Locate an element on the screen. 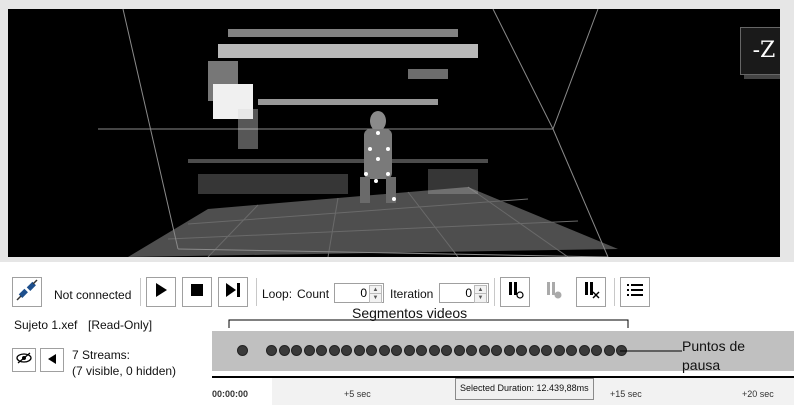 The width and height of the screenshot is (794, 405). streams-detail: (7 visible, 0 hidden) is located at coordinates (124, 371).